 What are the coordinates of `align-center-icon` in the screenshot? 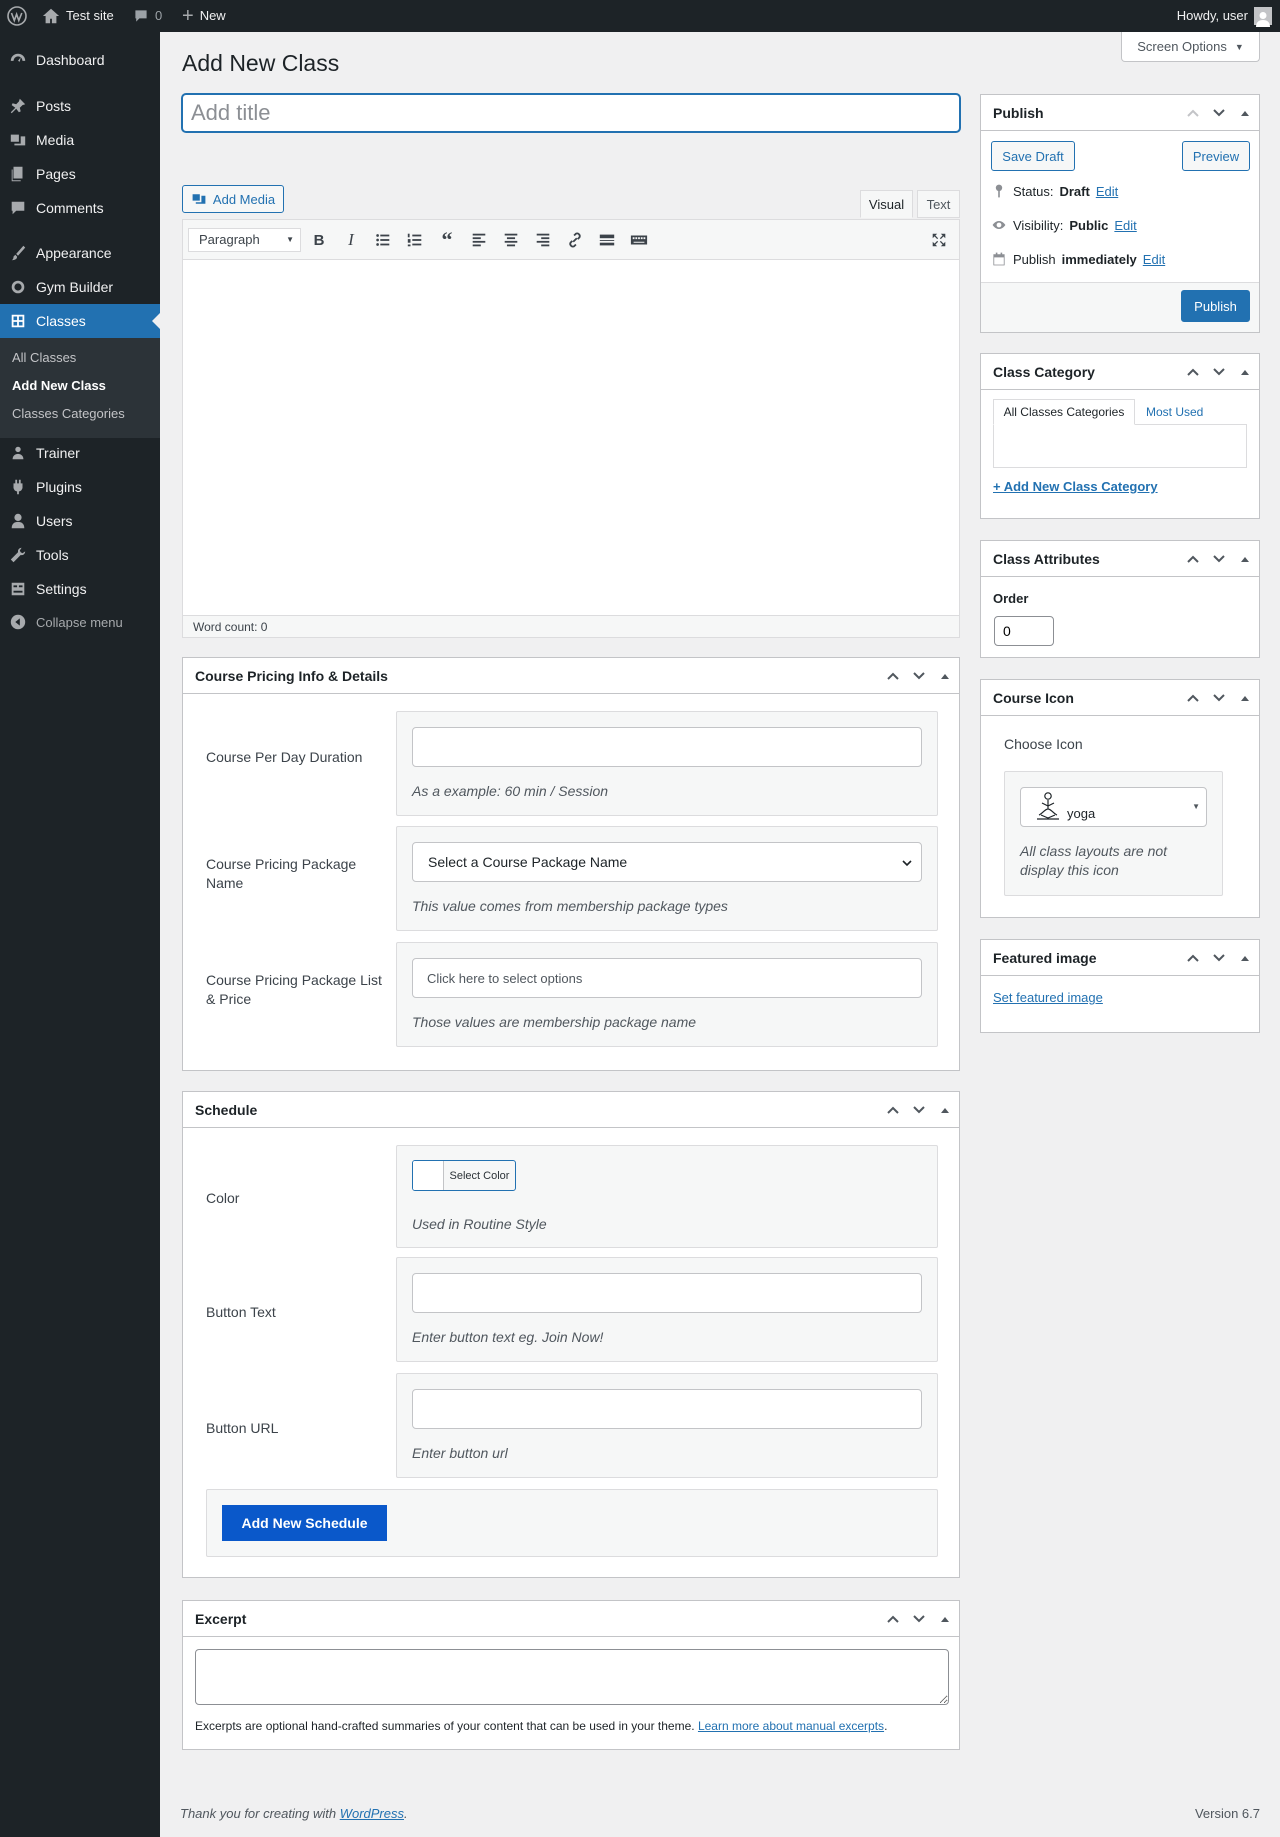 It's located at (511, 240).